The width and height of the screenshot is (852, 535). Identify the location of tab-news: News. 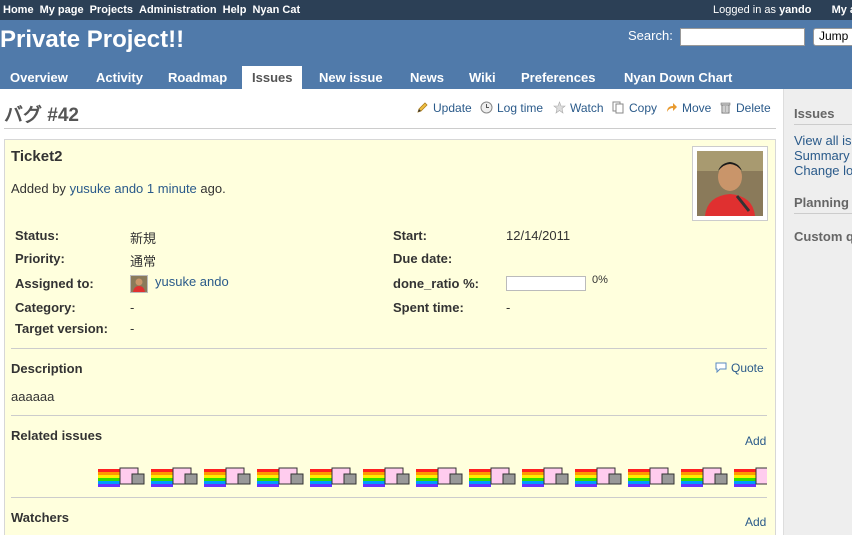
(427, 77).